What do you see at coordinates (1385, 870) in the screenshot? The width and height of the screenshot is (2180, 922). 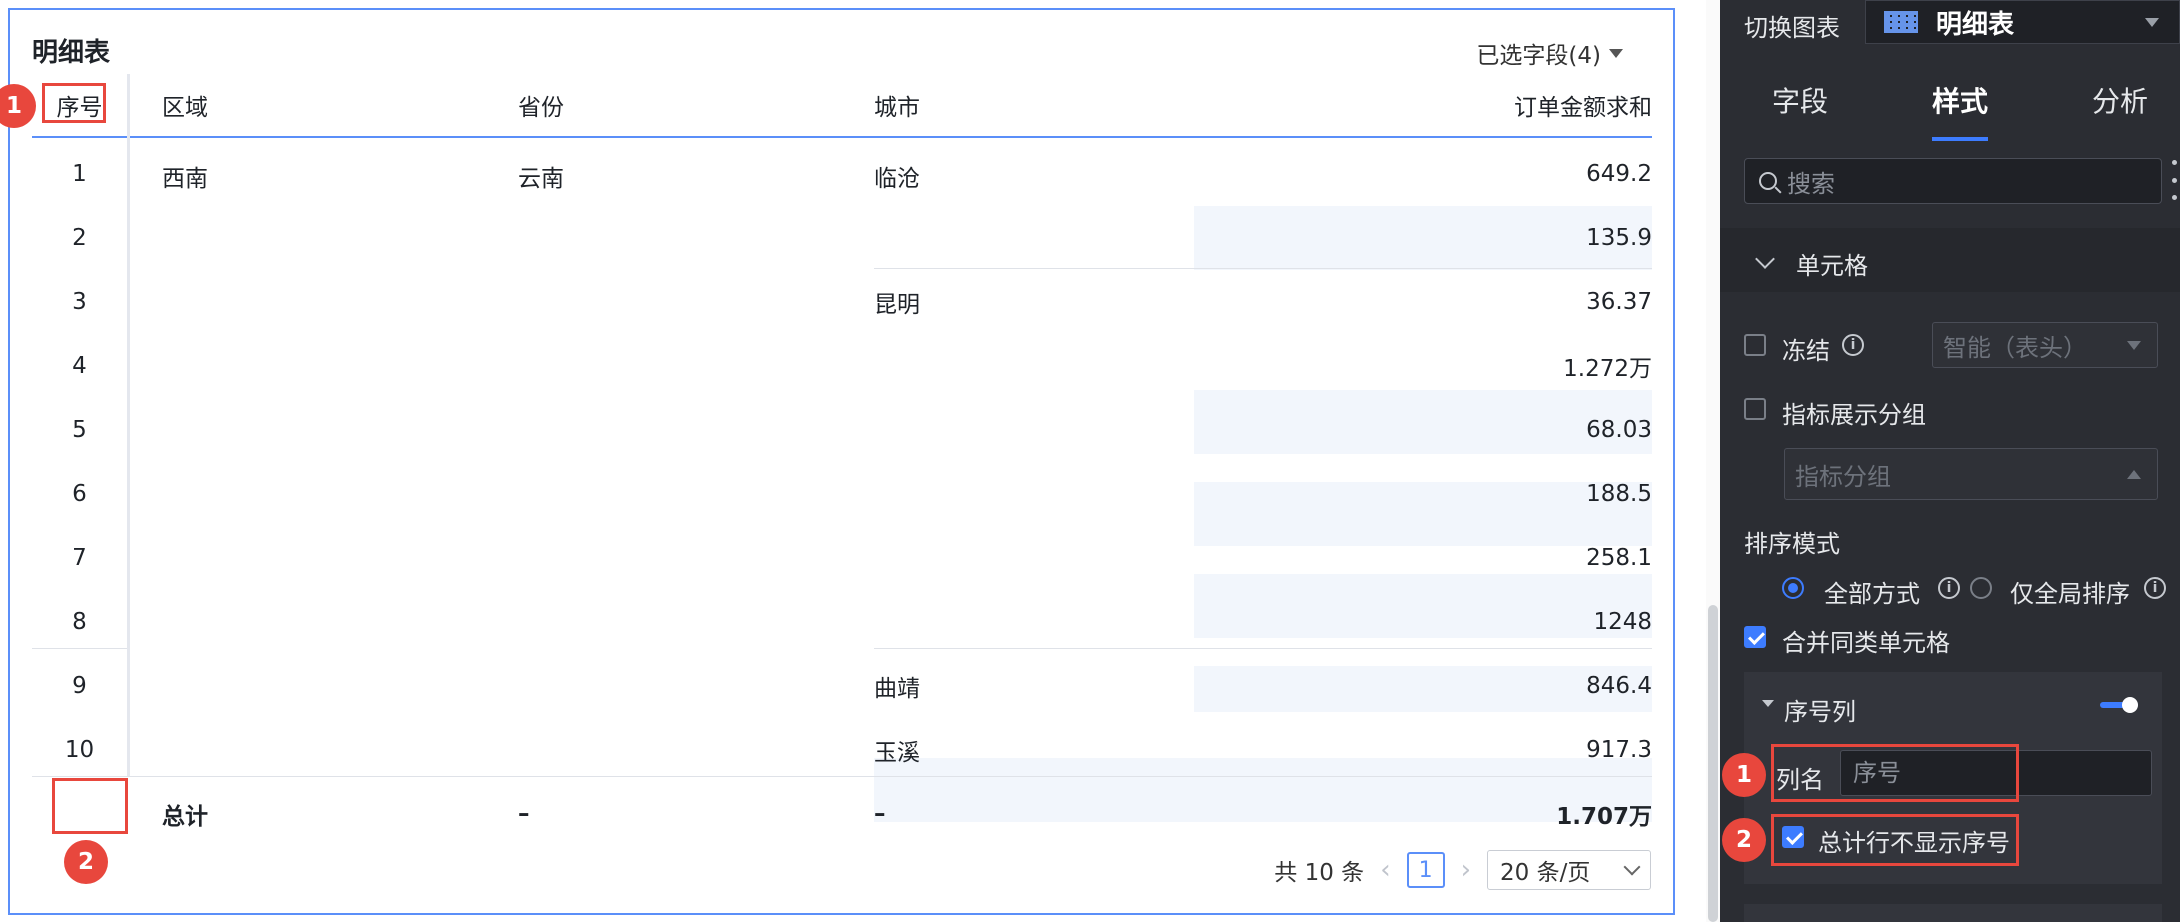 I see `prev-page-icon: ‹` at bounding box center [1385, 870].